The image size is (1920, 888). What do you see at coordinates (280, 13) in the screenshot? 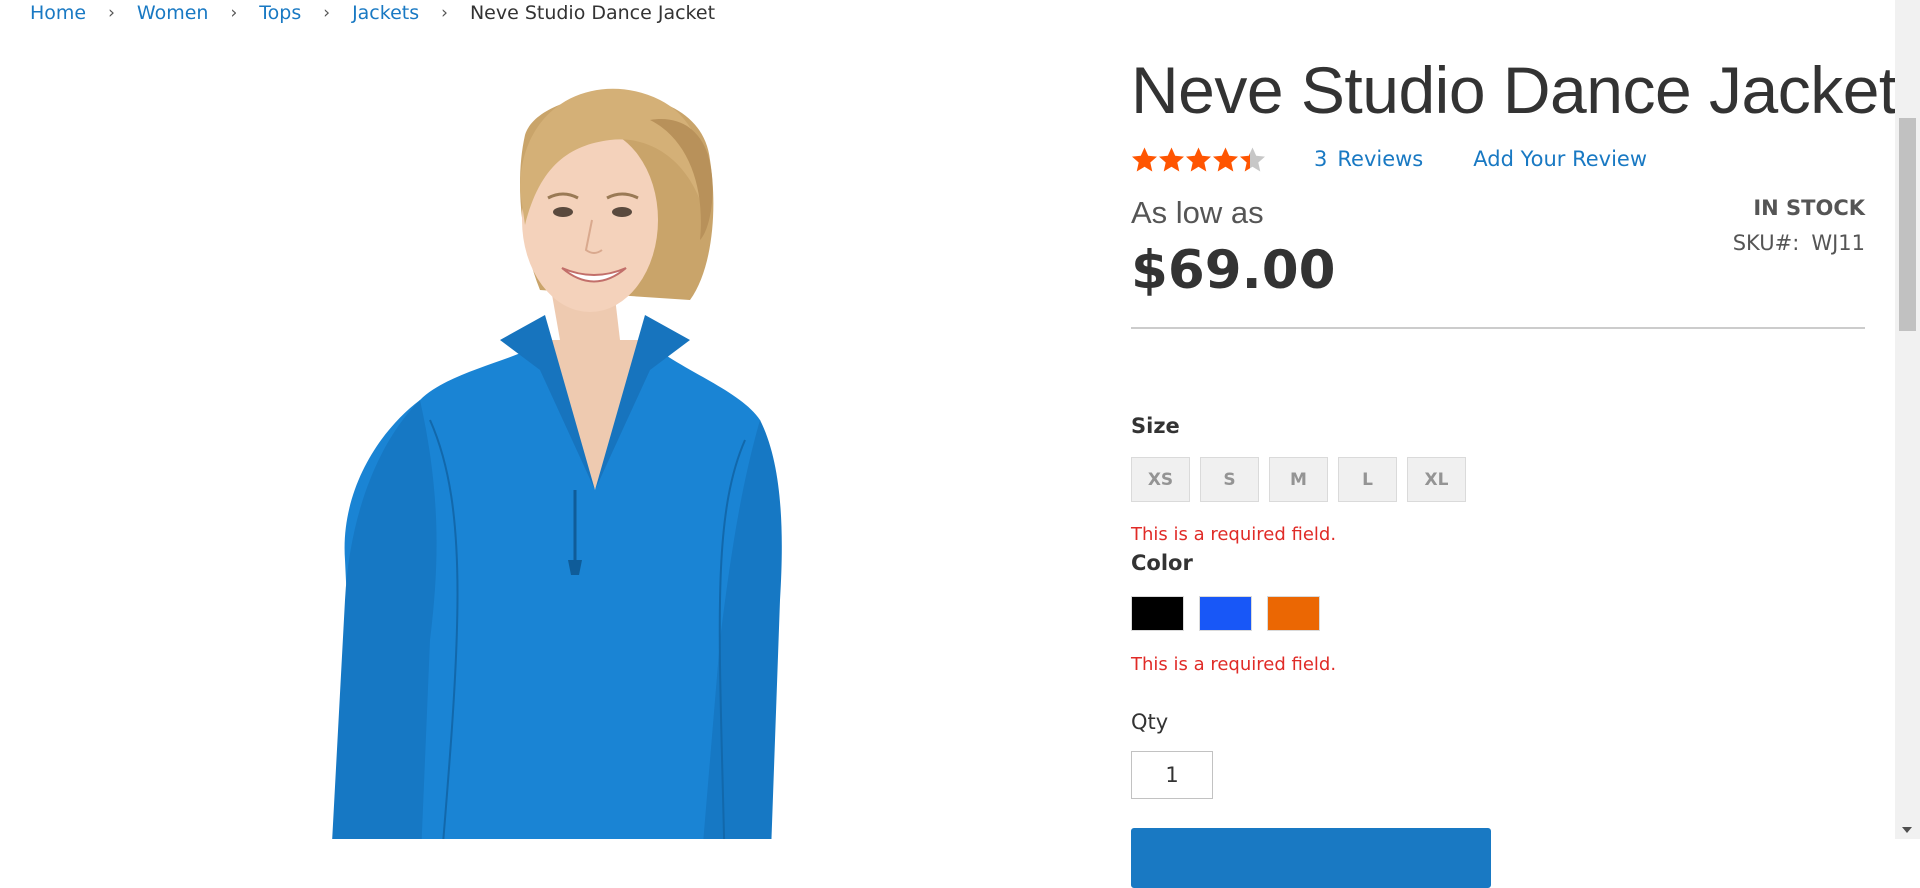
I see `breadcrumb-tops-link: Tops` at bounding box center [280, 13].